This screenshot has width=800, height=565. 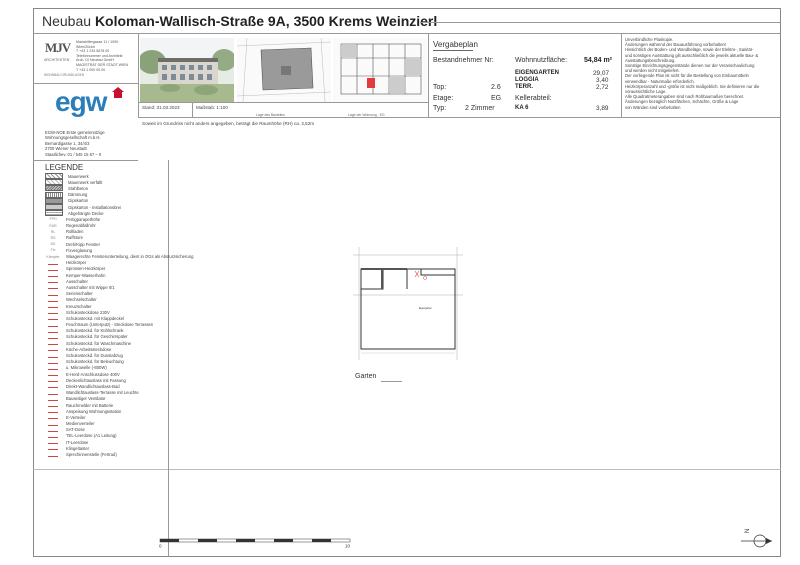 What do you see at coordinates (73, 154) in the screenshot?
I see `client-info-line: Staatlichev. 01 / 545 15 67 – 0` at bounding box center [73, 154].